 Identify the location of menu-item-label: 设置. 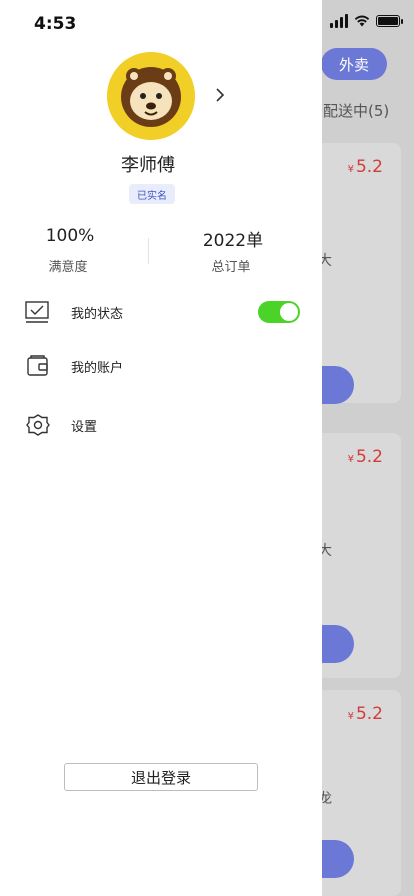
(84, 427).